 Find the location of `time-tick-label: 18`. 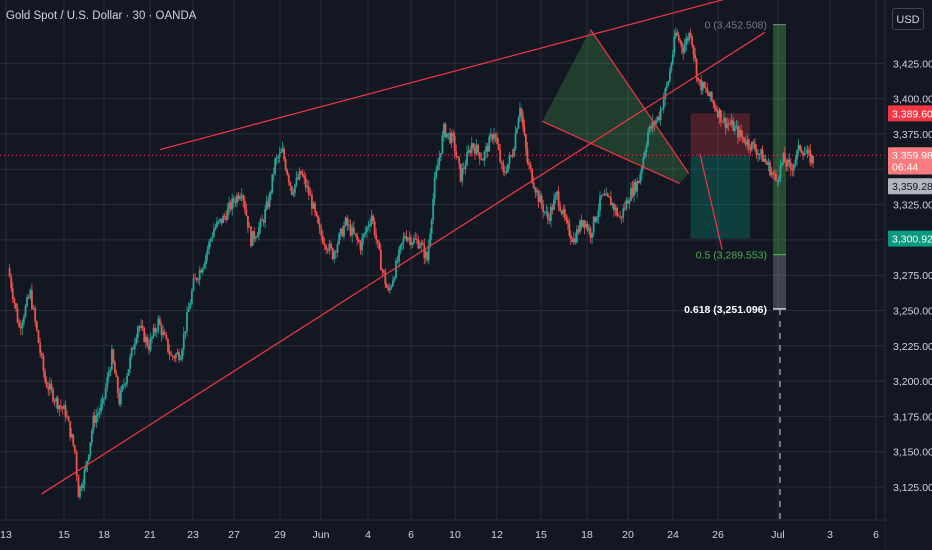

time-tick-label: 18 is located at coordinates (587, 535).